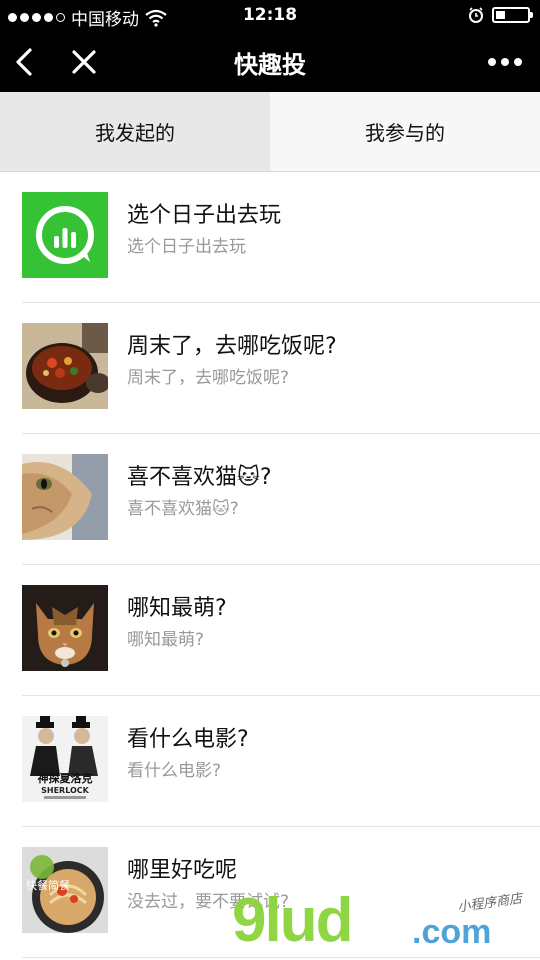 This screenshot has height=960, width=540. I want to click on movie-title-cn: 神探夏洛克, so click(65, 778).